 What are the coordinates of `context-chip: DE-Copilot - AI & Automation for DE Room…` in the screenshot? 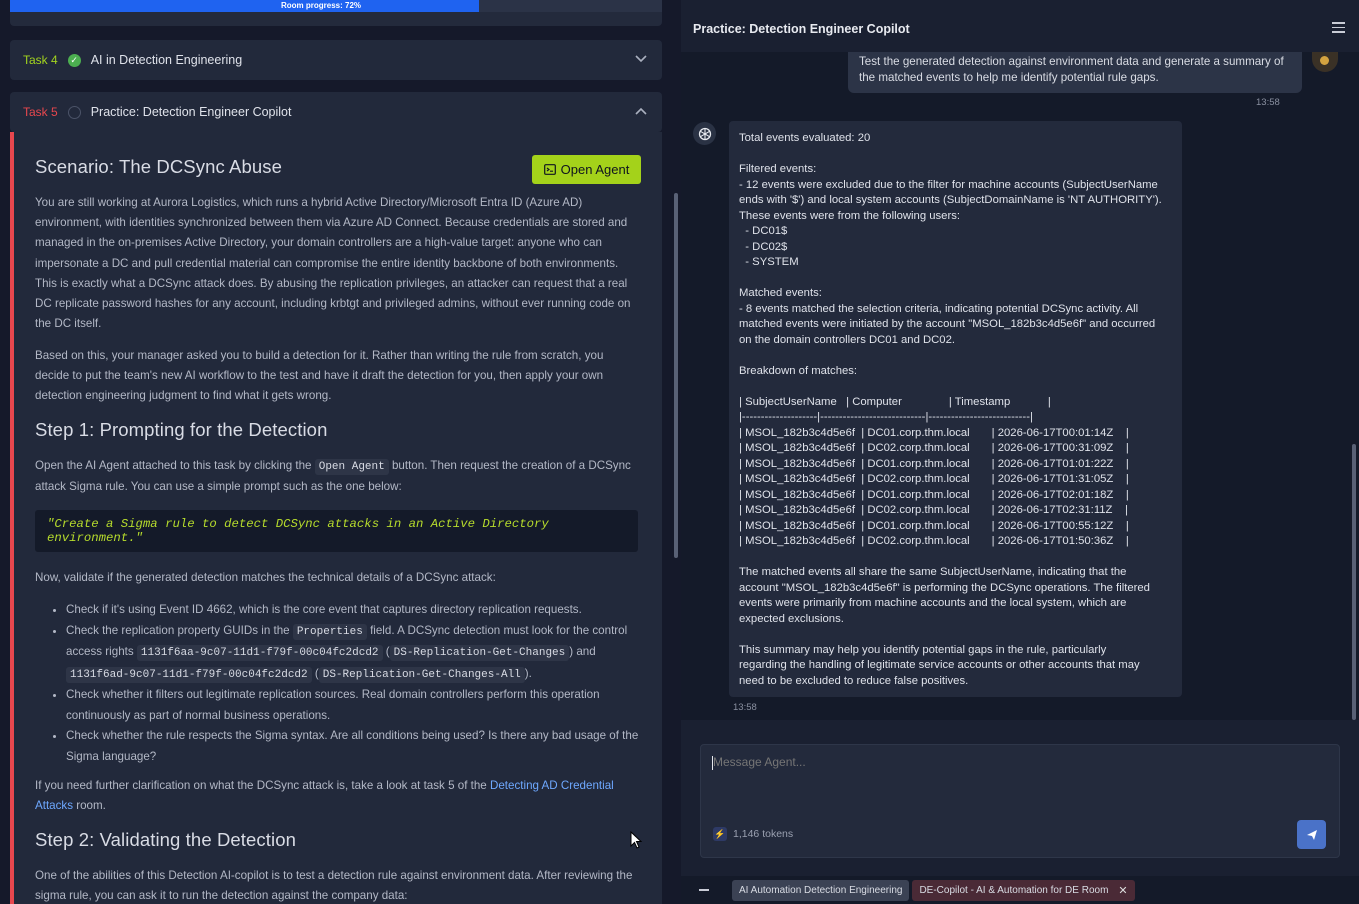 It's located at (1023, 890).